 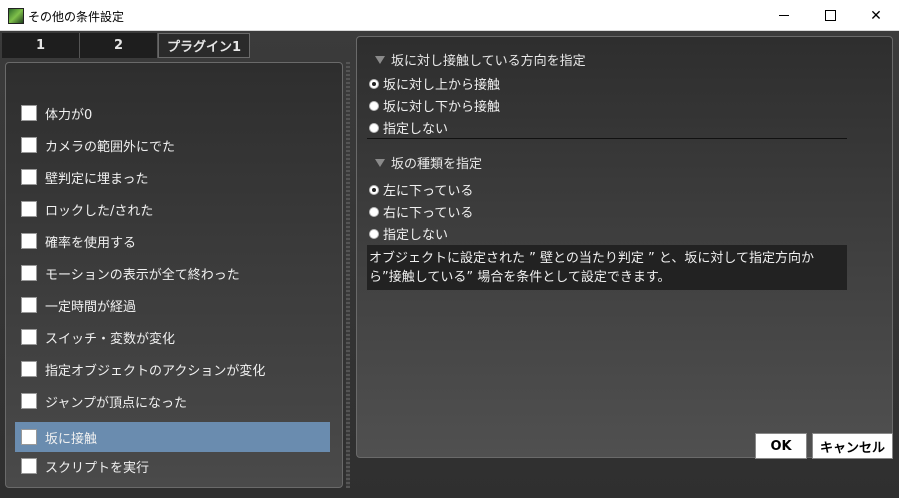 I want to click on radio-option: 坂に対し上から接触, so click(x=434, y=83).